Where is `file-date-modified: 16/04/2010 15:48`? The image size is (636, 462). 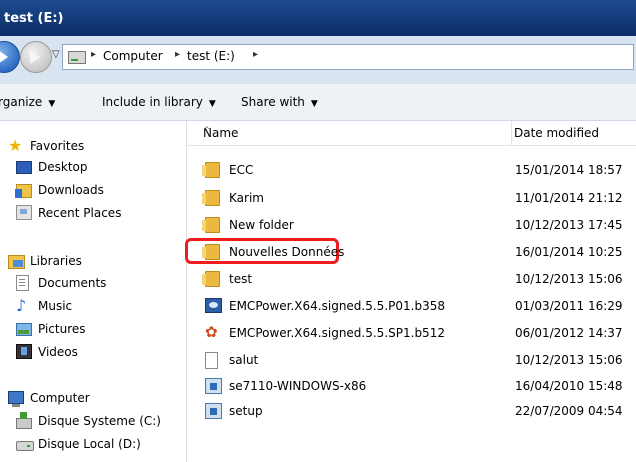 file-date-modified: 16/04/2010 15:48 is located at coordinates (569, 386).